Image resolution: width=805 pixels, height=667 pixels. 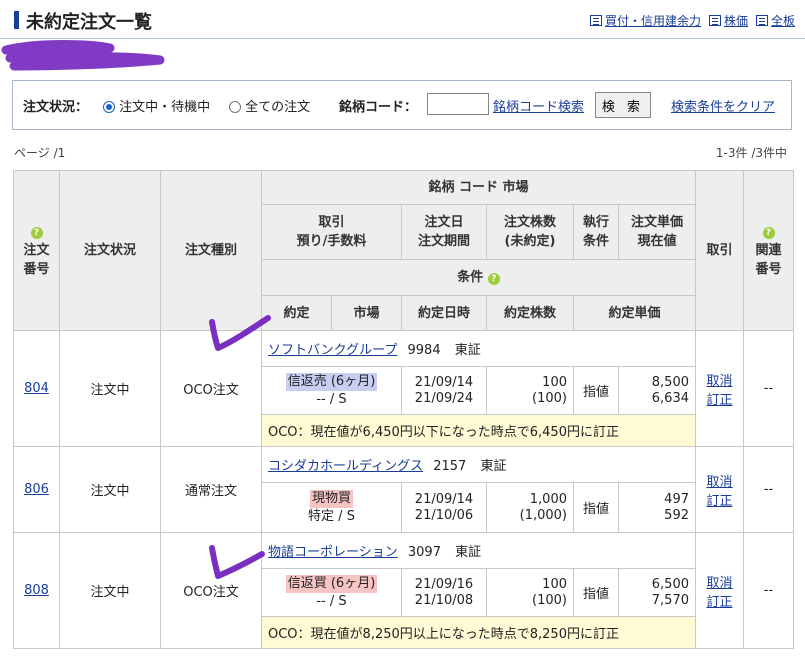 I want to click on order-price-cell: 8,500 6,634, so click(x=657, y=390).